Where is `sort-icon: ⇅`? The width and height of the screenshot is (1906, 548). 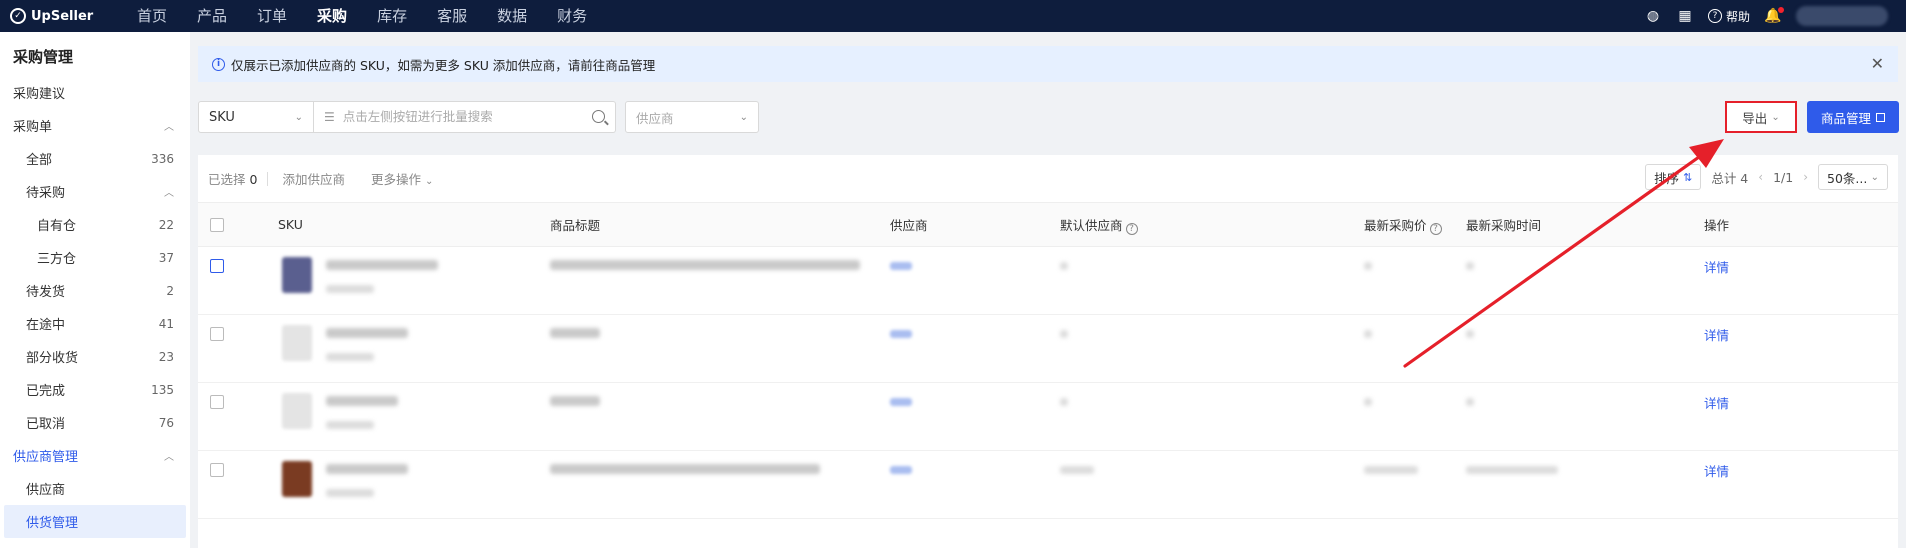 sort-icon: ⇅ is located at coordinates (1688, 177).